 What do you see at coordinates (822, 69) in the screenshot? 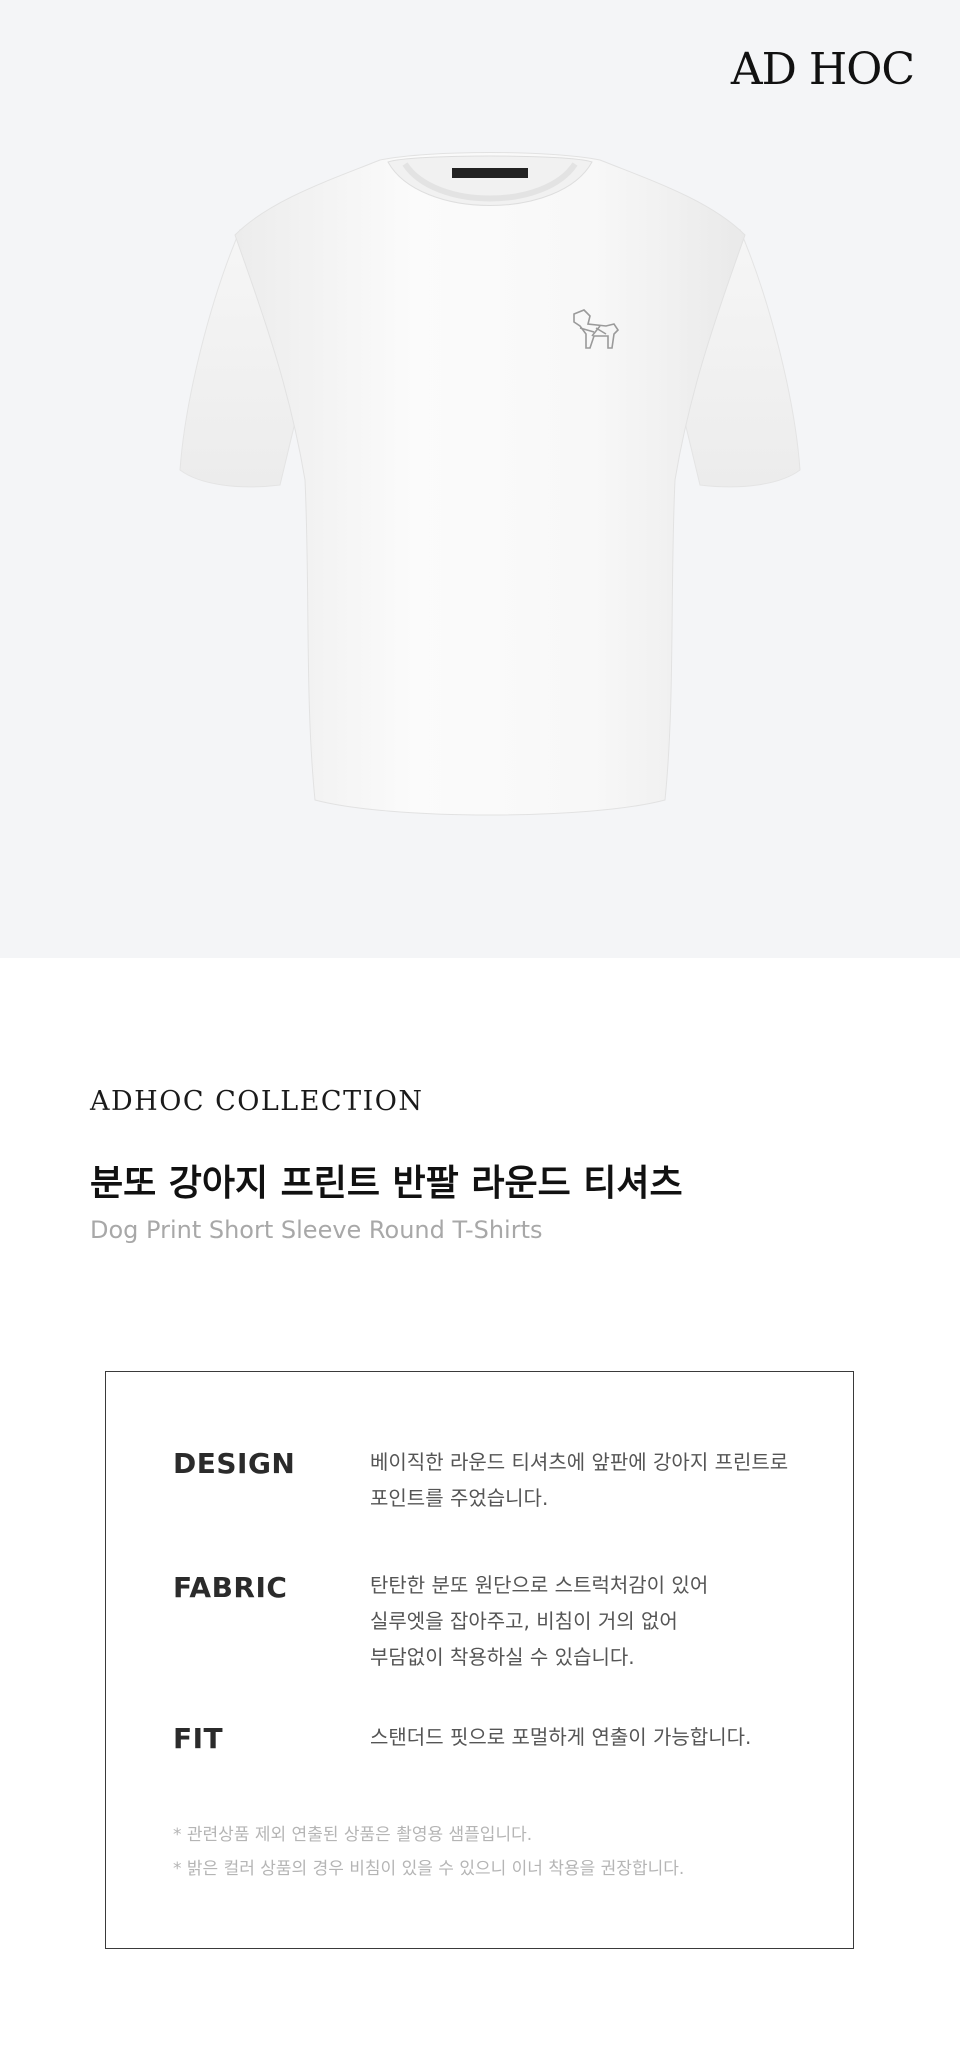
I see `brand-logo: AD HOC` at bounding box center [822, 69].